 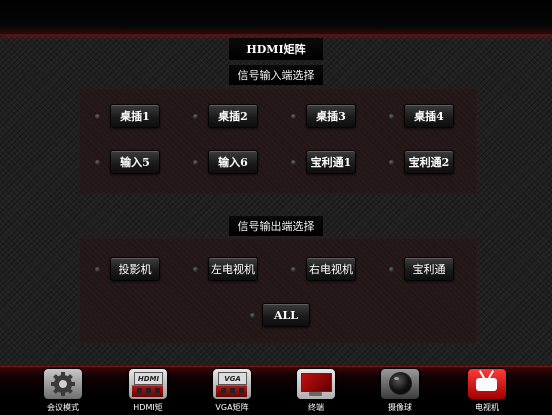 I want to click on output-all-button: ALL, so click(x=286, y=315).